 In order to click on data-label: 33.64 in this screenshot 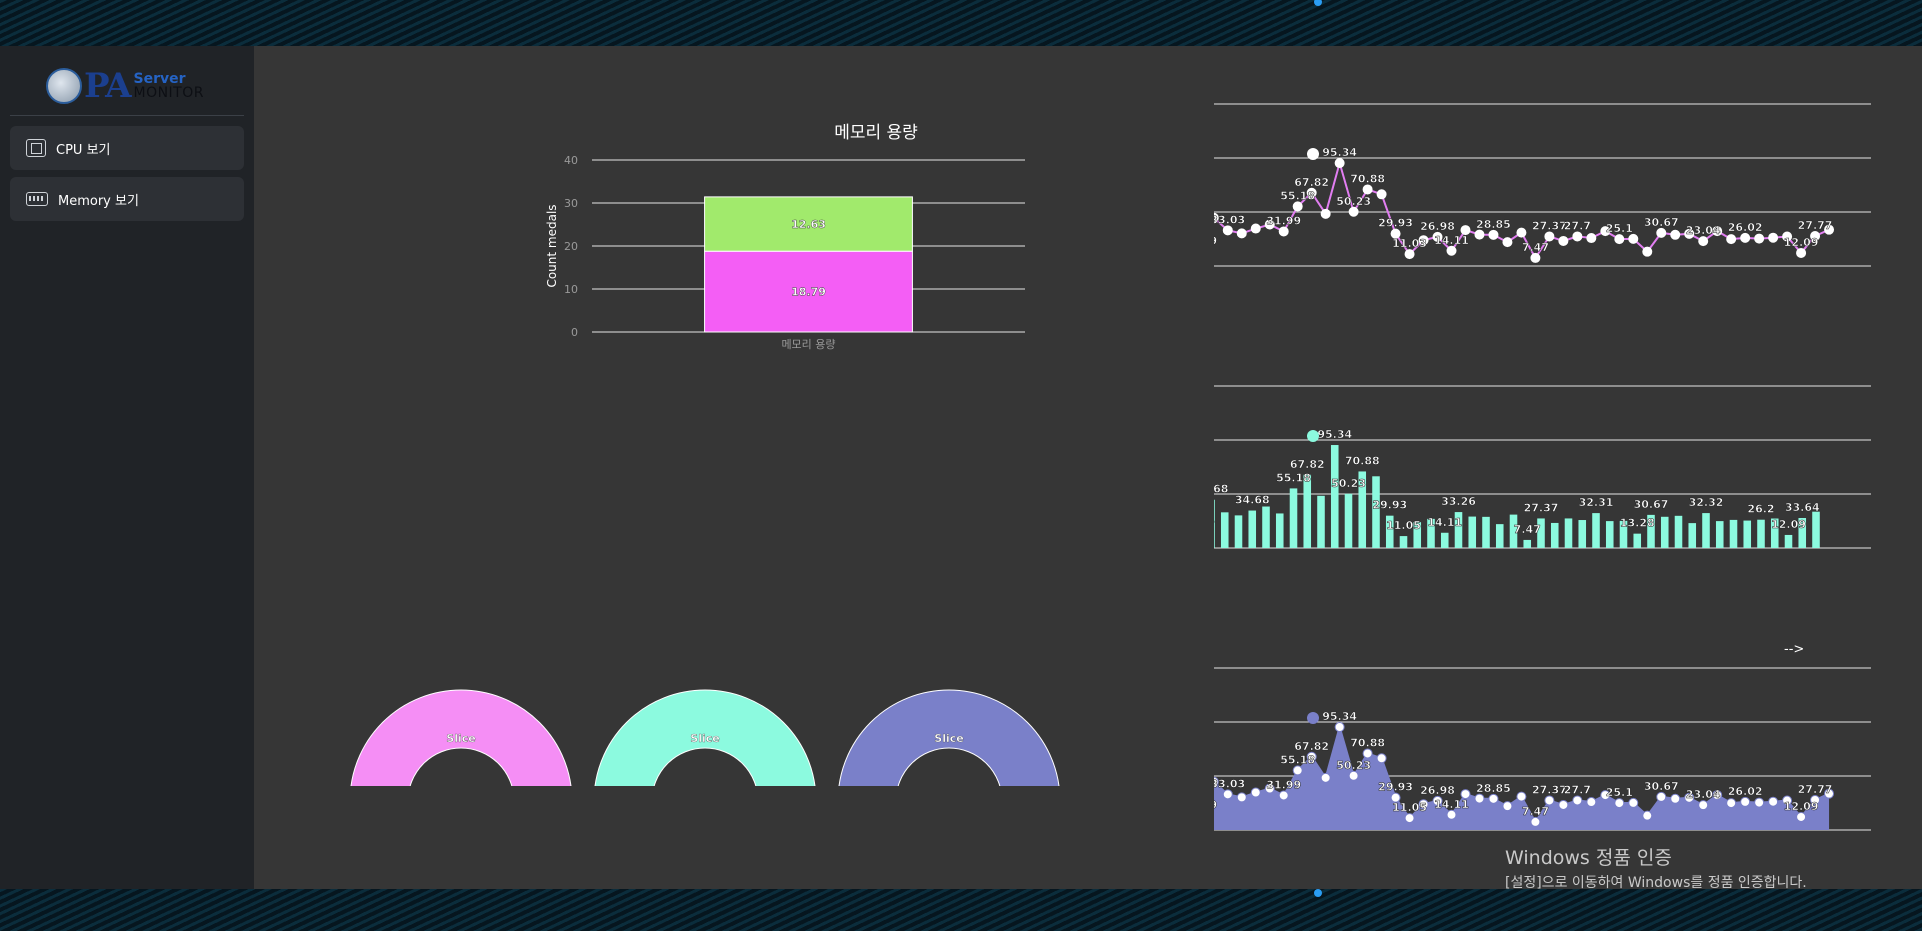, I will do `click(1802, 507)`.